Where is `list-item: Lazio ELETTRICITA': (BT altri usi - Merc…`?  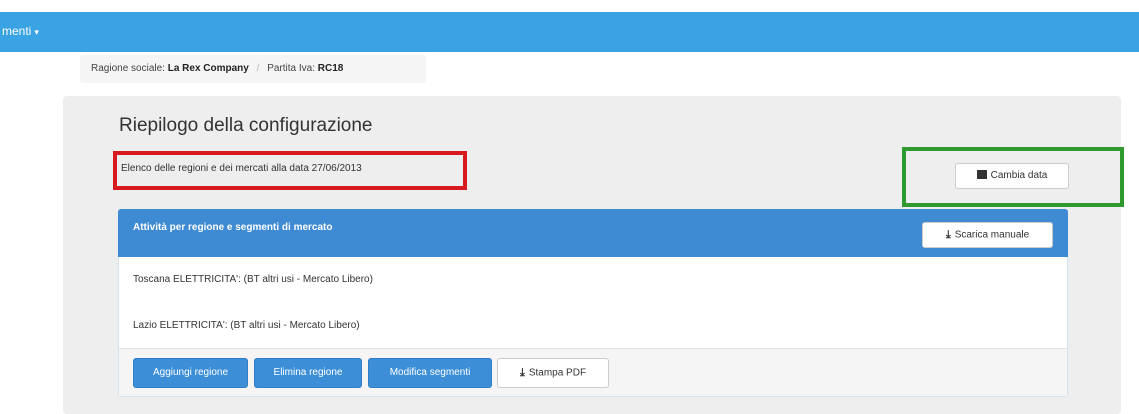 list-item: Lazio ELETTRICITA': (BT altri usi - Merc… is located at coordinates (246, 325).